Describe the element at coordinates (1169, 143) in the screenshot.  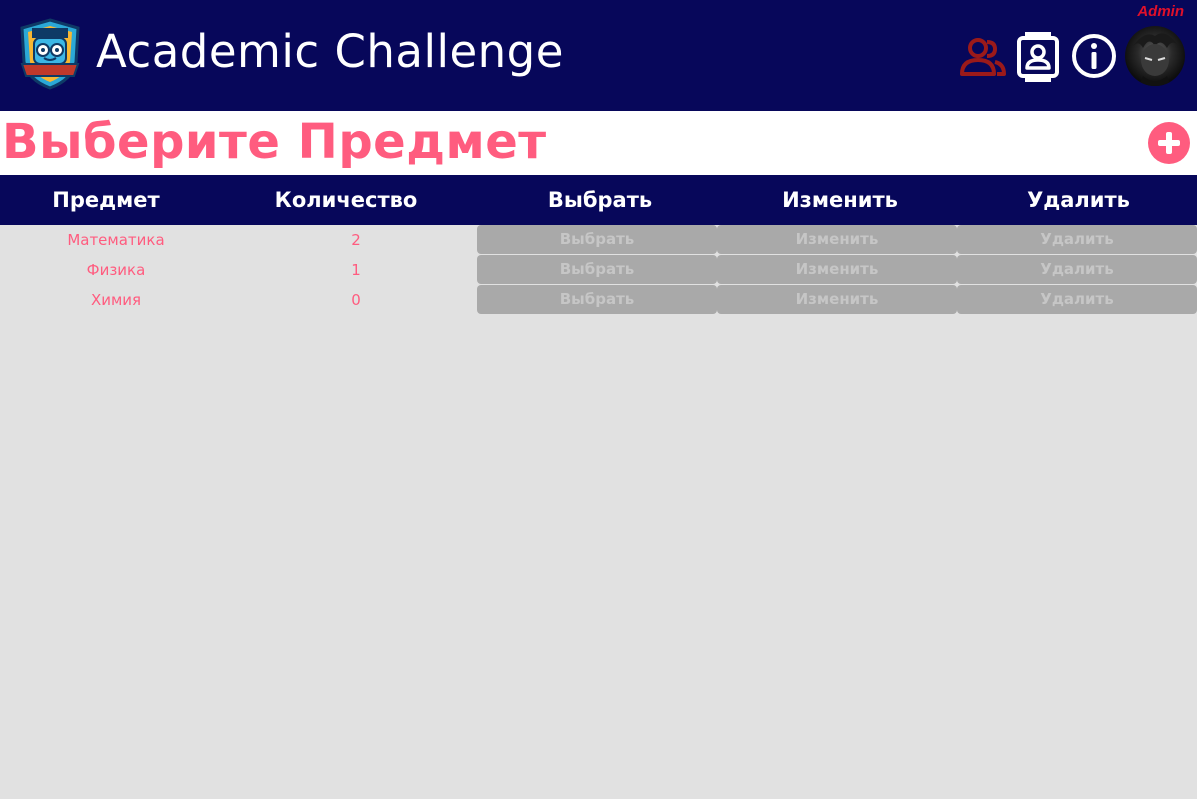
I see `add-subject-button` at that location.